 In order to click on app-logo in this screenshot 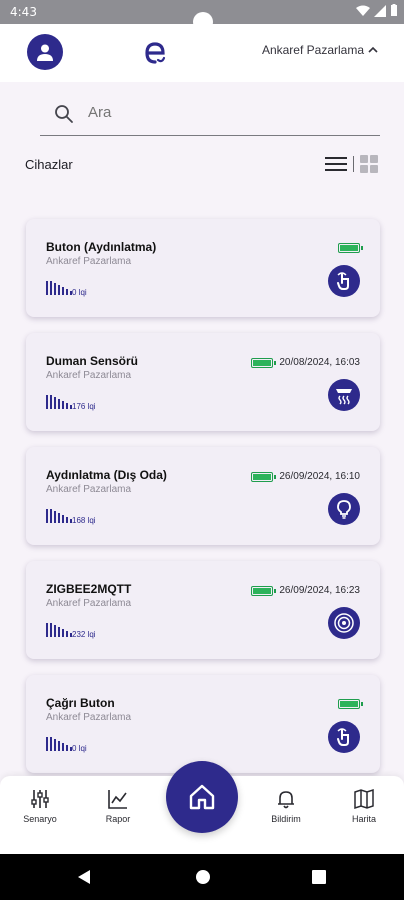, I will do `click(155, 53)`.